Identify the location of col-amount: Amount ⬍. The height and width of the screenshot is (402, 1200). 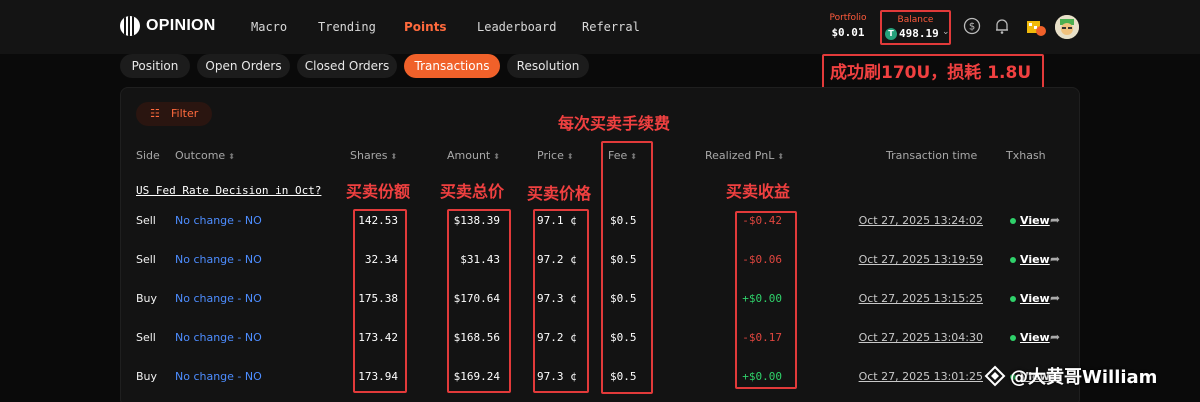
(473, 155).